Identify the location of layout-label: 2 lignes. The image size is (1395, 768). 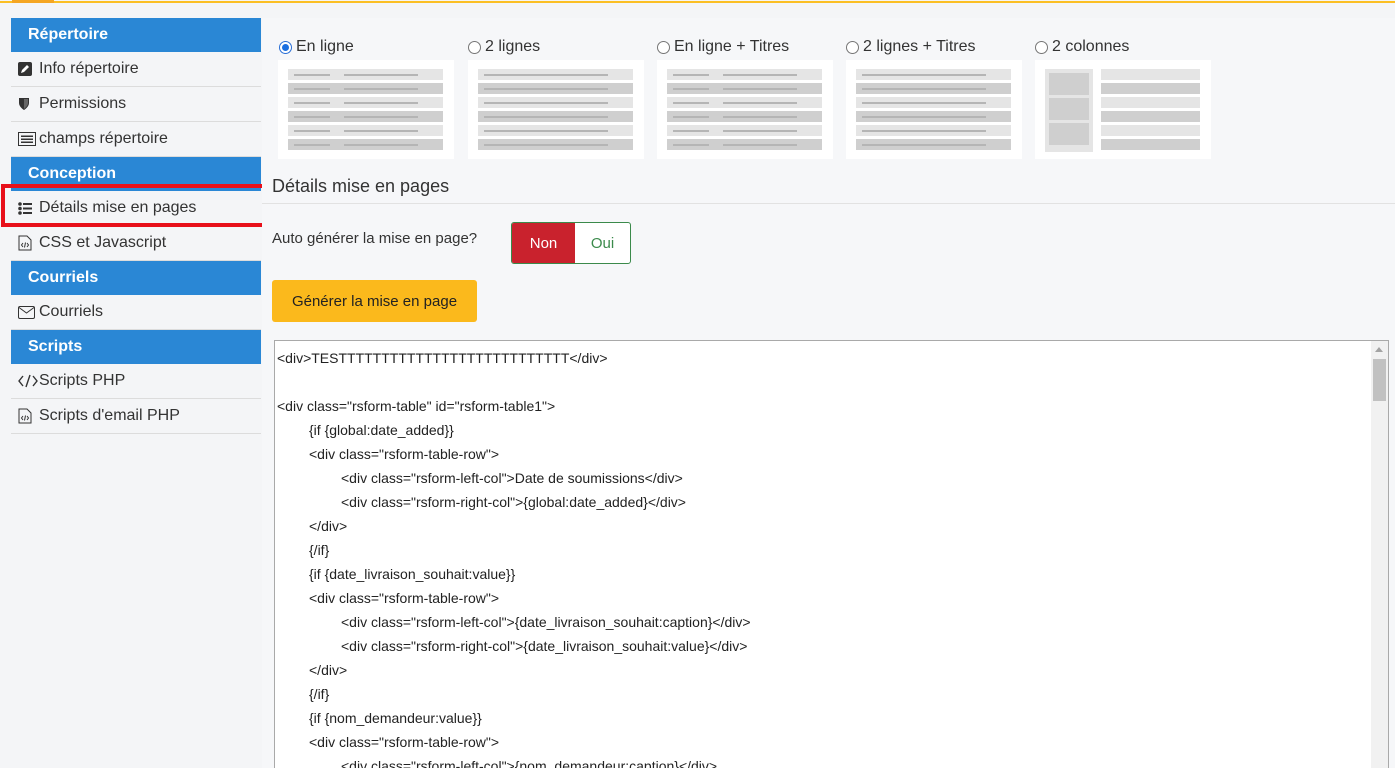
(513, 46).